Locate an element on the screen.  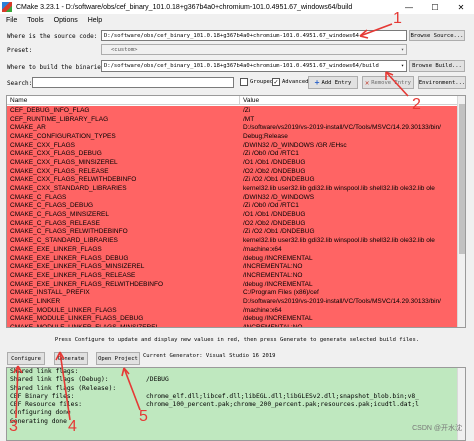
cache-entry-name: CMAKE_EXE_LINKER_FLAGS_RELEASE is located at coordinates (123, 275).